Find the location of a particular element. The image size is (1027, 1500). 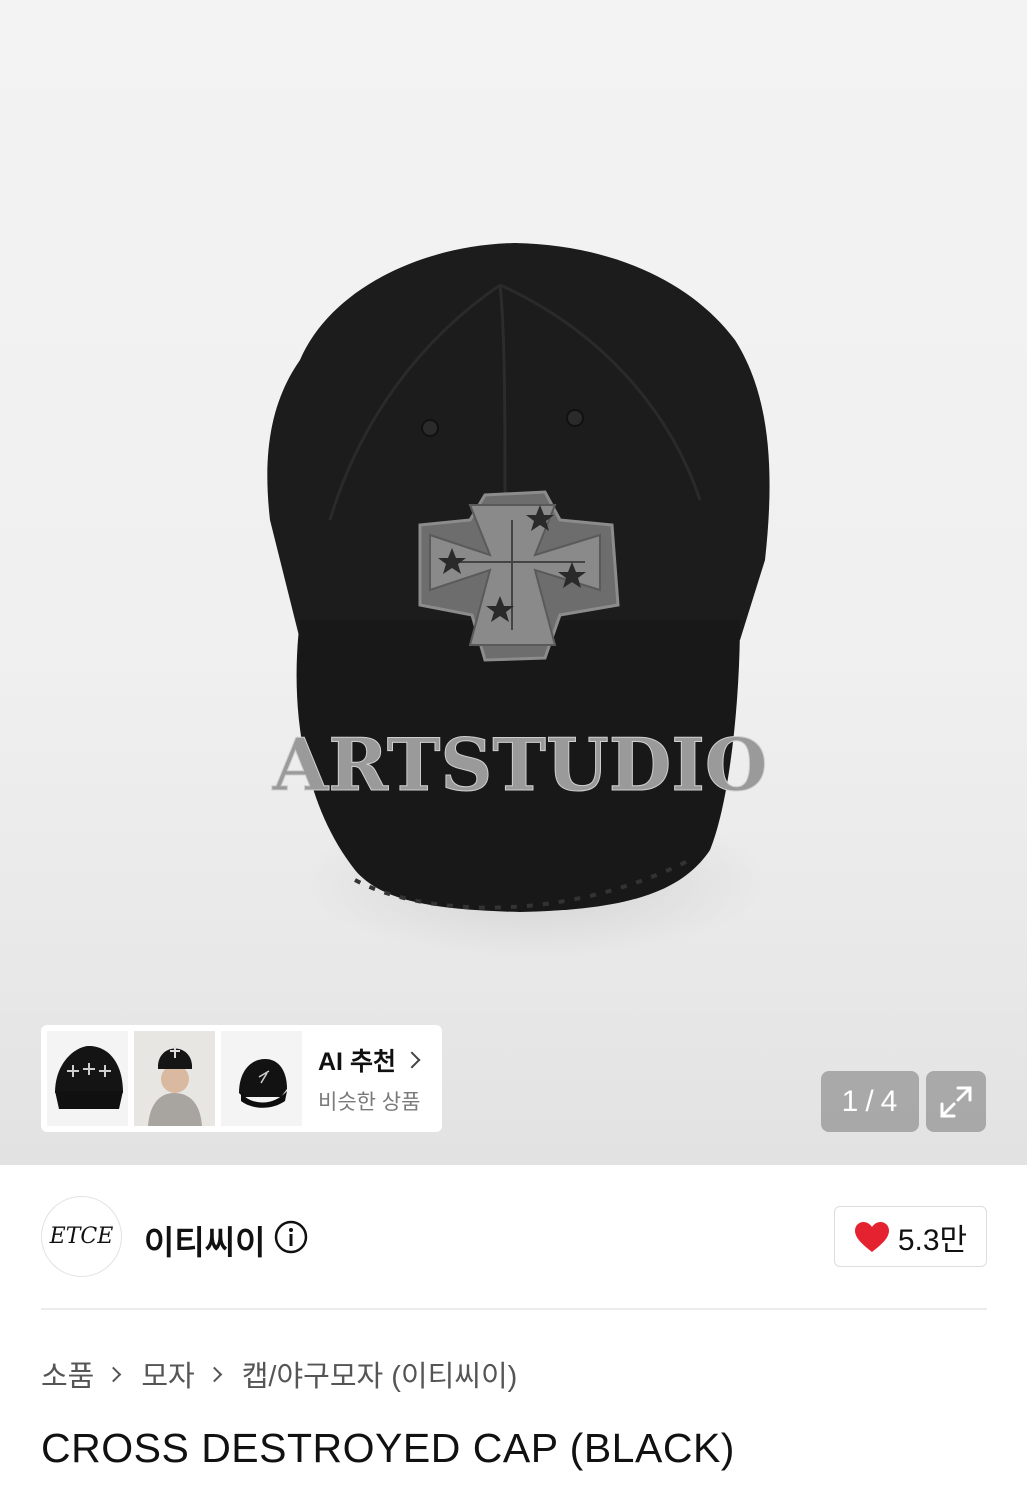

image-counter: 1 / 4 is located at coordinates (870, 1101).